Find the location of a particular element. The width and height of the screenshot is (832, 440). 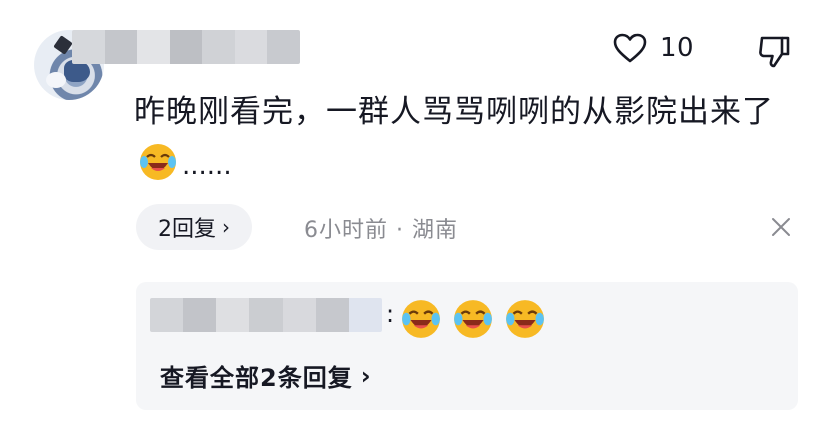

close-icon is located at coordinates (781, 227).